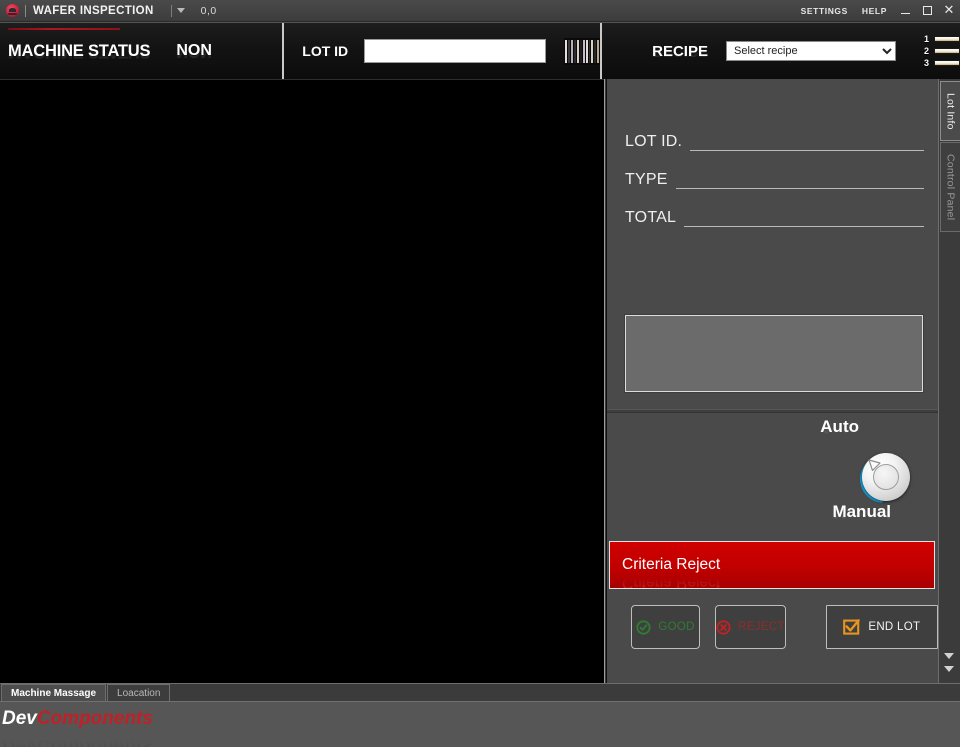  What do you see at coordinates (852, 627) in the screenshot?
I see `checkbox-checked-icon` at bounding box center [852, 627].